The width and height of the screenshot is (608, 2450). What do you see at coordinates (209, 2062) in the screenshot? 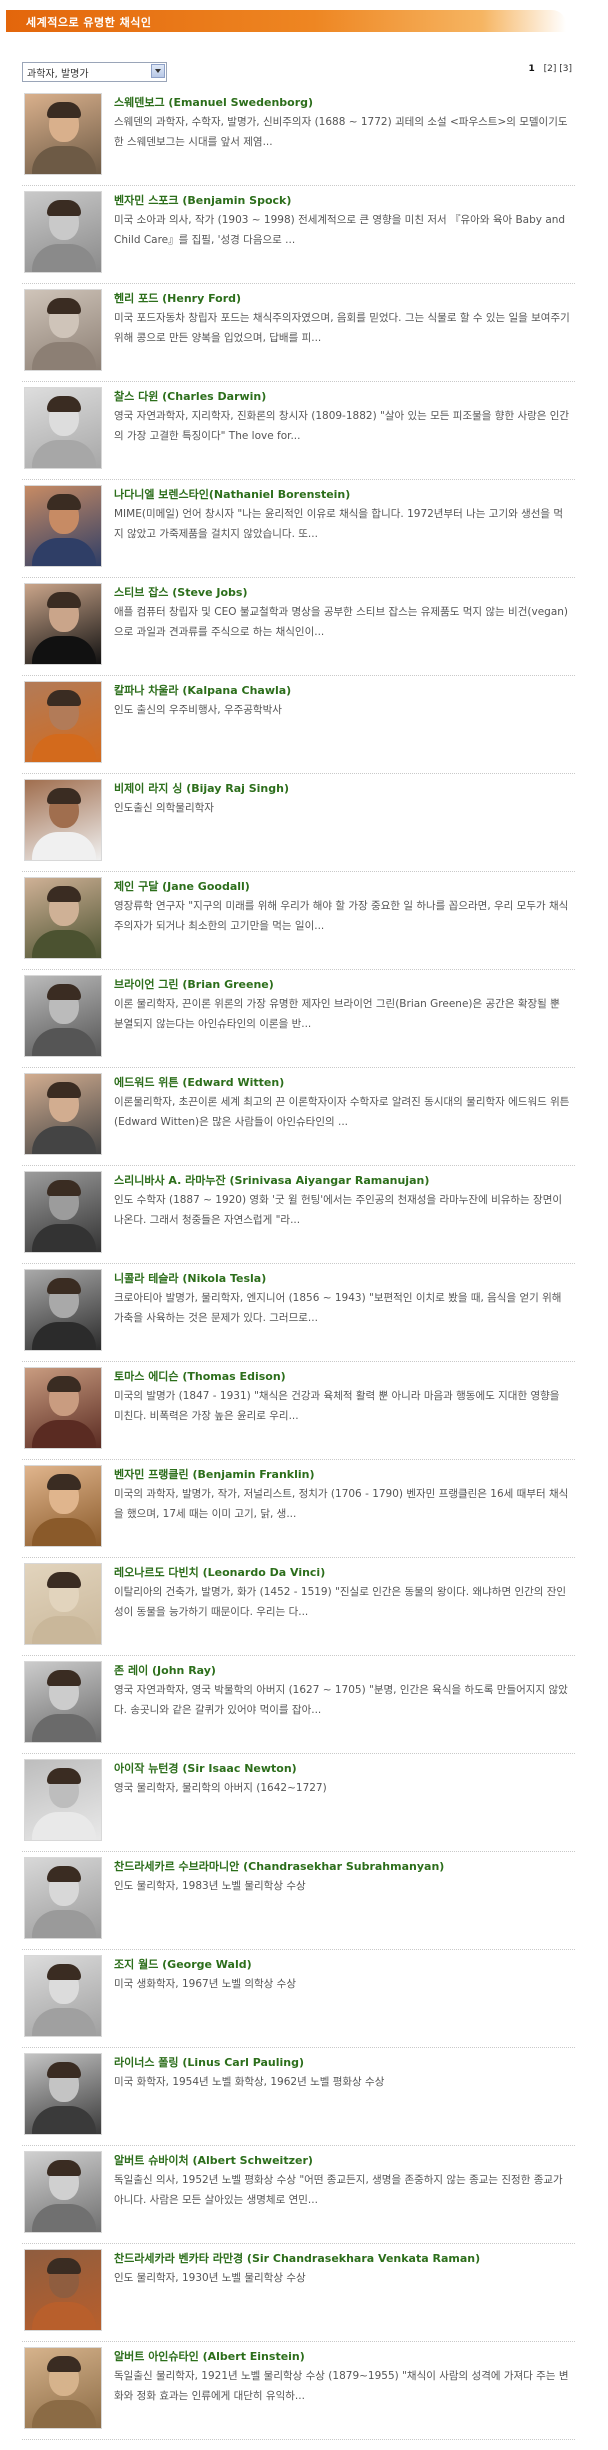
I see `person-name-link: 라이너스 폴링 (Linus Carl Pauling)` at bounding box center [209, 2062].